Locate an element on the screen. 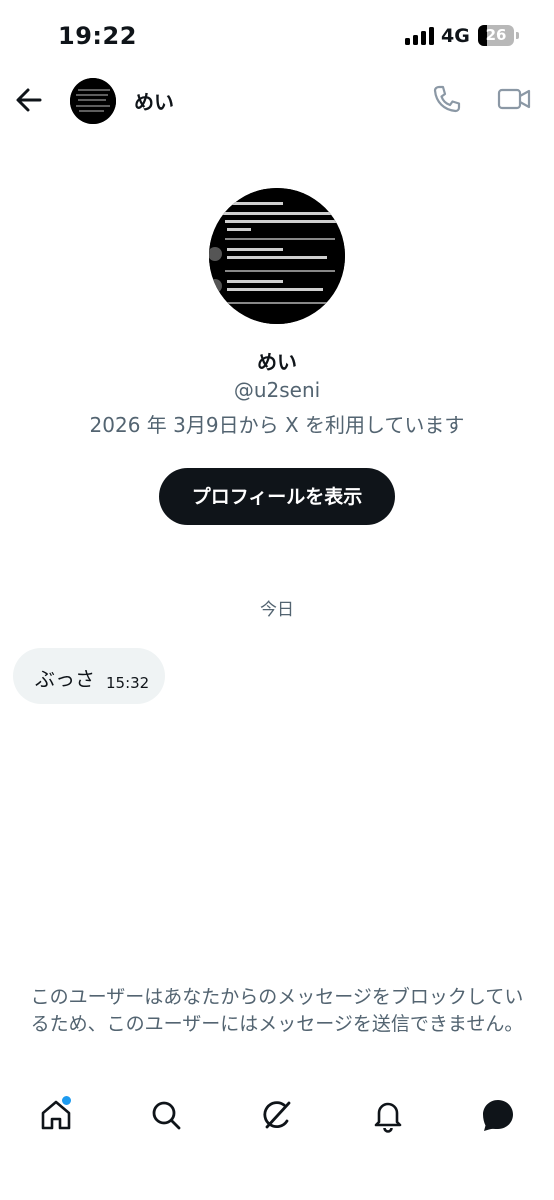 The width and height of the screenshot is (554, 1200). conversation-header: めい is located at coordinates (277, 100).